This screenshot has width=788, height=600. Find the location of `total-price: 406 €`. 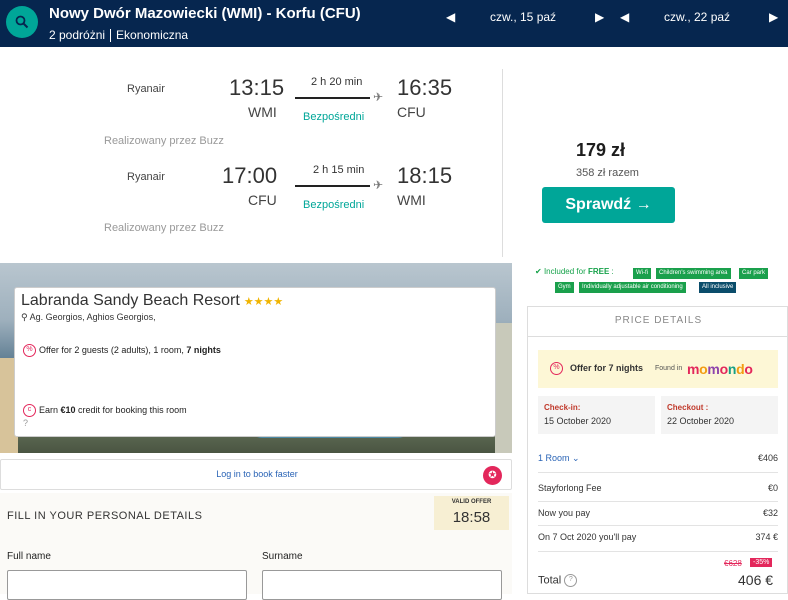

total-price: 406 € is located at coordinates (756, 580).